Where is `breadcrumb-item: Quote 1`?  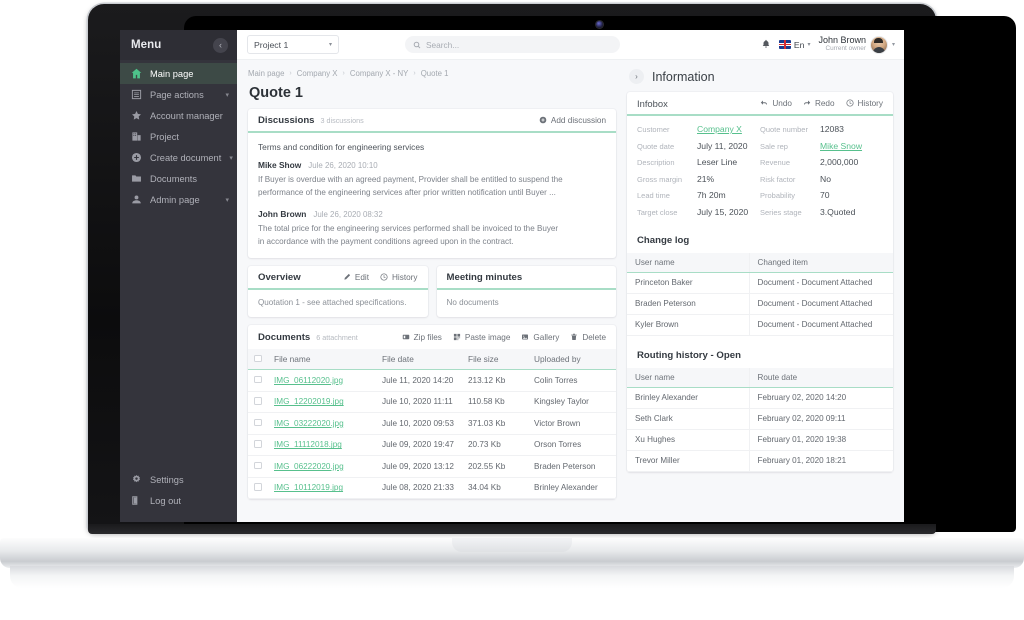 breadcrumb-item: Quote 1 is located at coordinates (435, 73).